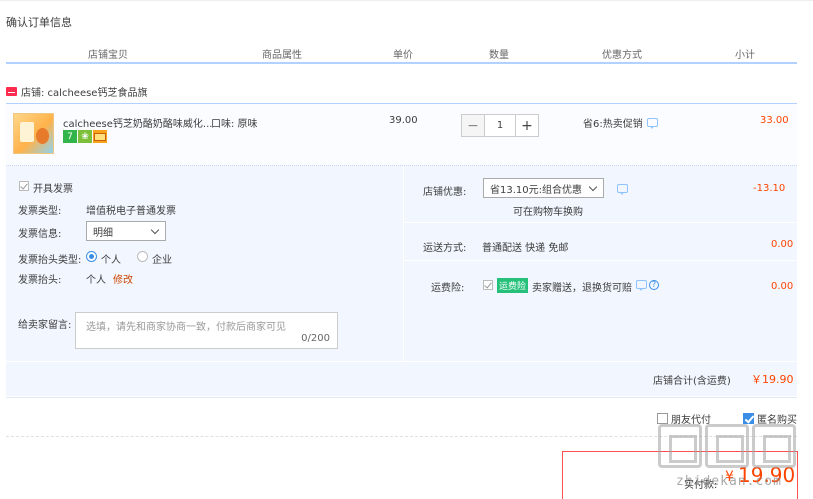  What do you see at coordinates (782, 244) in the screenshot?
I see `shipping-value: 0.00` at bounding box center [782, 244].